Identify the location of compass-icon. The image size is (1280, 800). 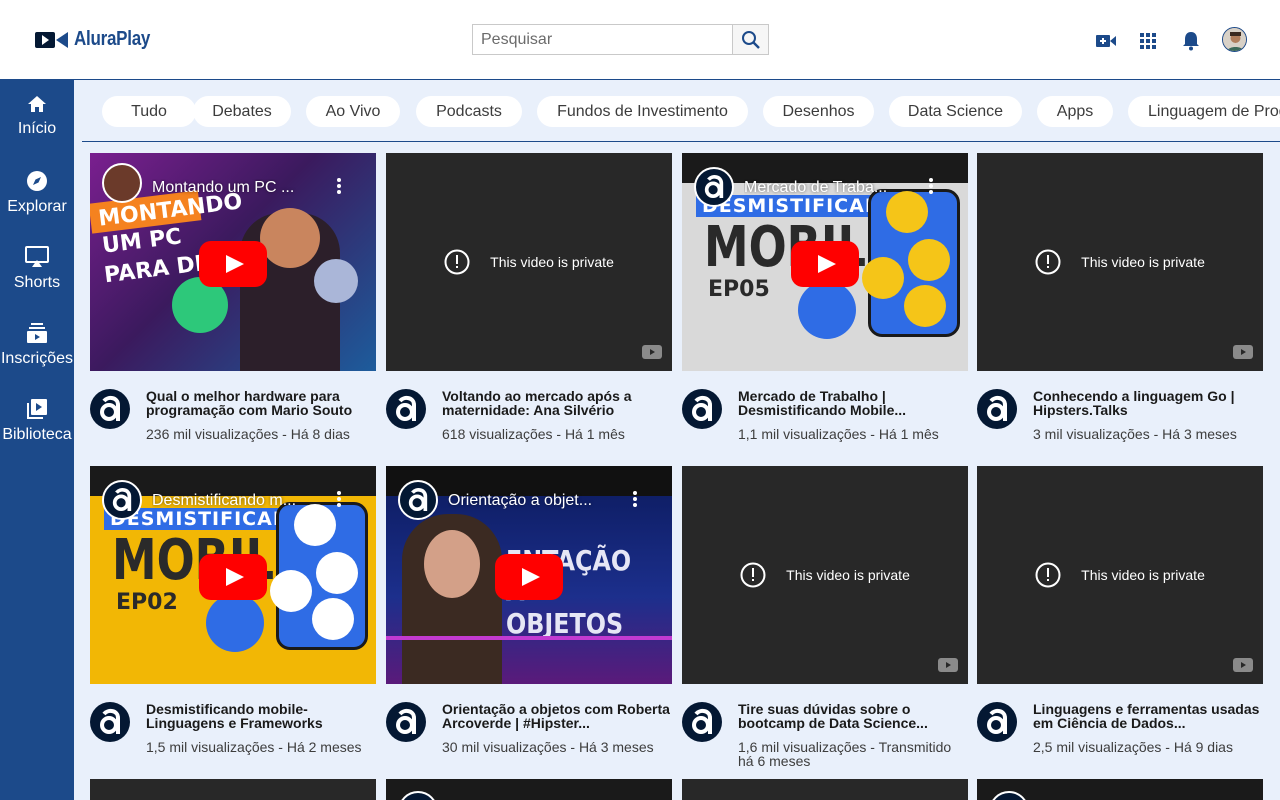
(37, 181).